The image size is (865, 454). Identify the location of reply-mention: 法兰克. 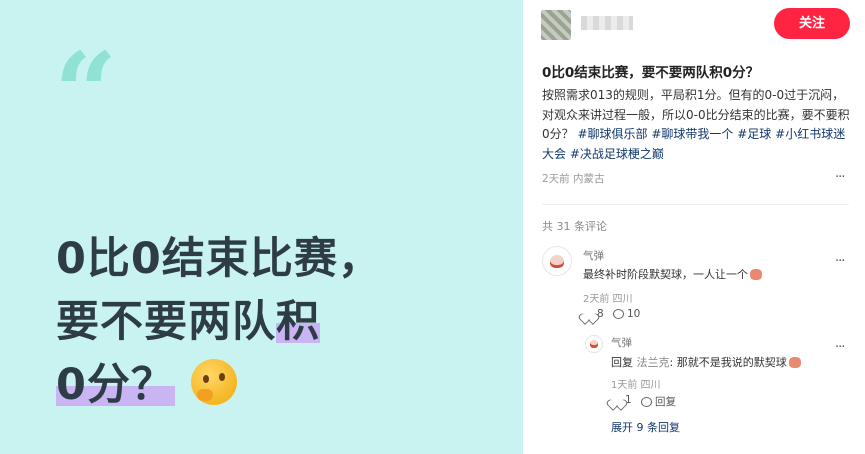
(653, 362).